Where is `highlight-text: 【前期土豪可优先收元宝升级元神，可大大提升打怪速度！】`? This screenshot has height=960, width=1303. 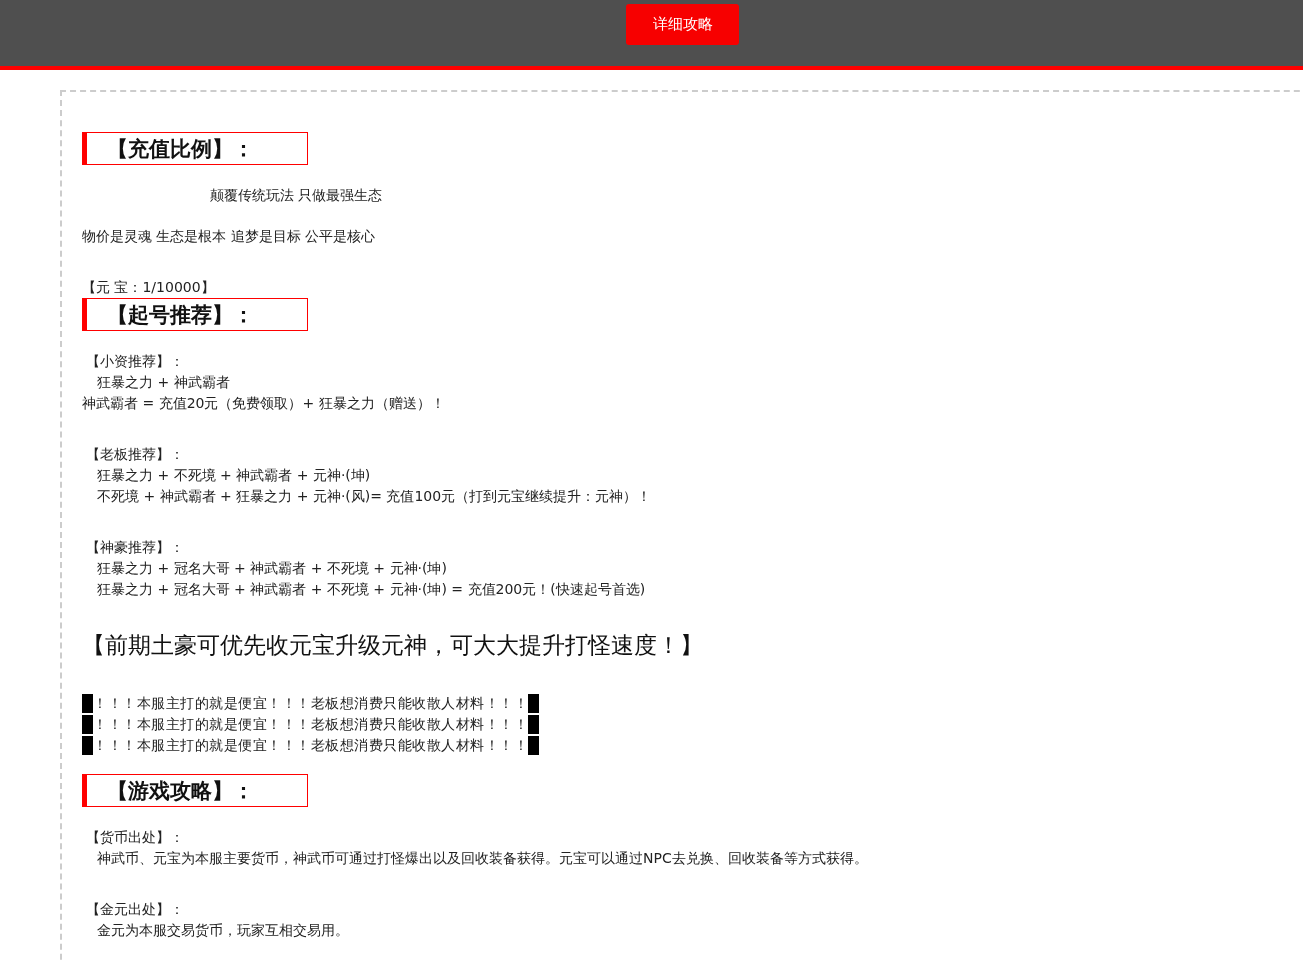
highlight-text: 【前期土豪可优先收元宝升级元神，可大大提升打怪速度！】 is located at coordinates (393, 645).